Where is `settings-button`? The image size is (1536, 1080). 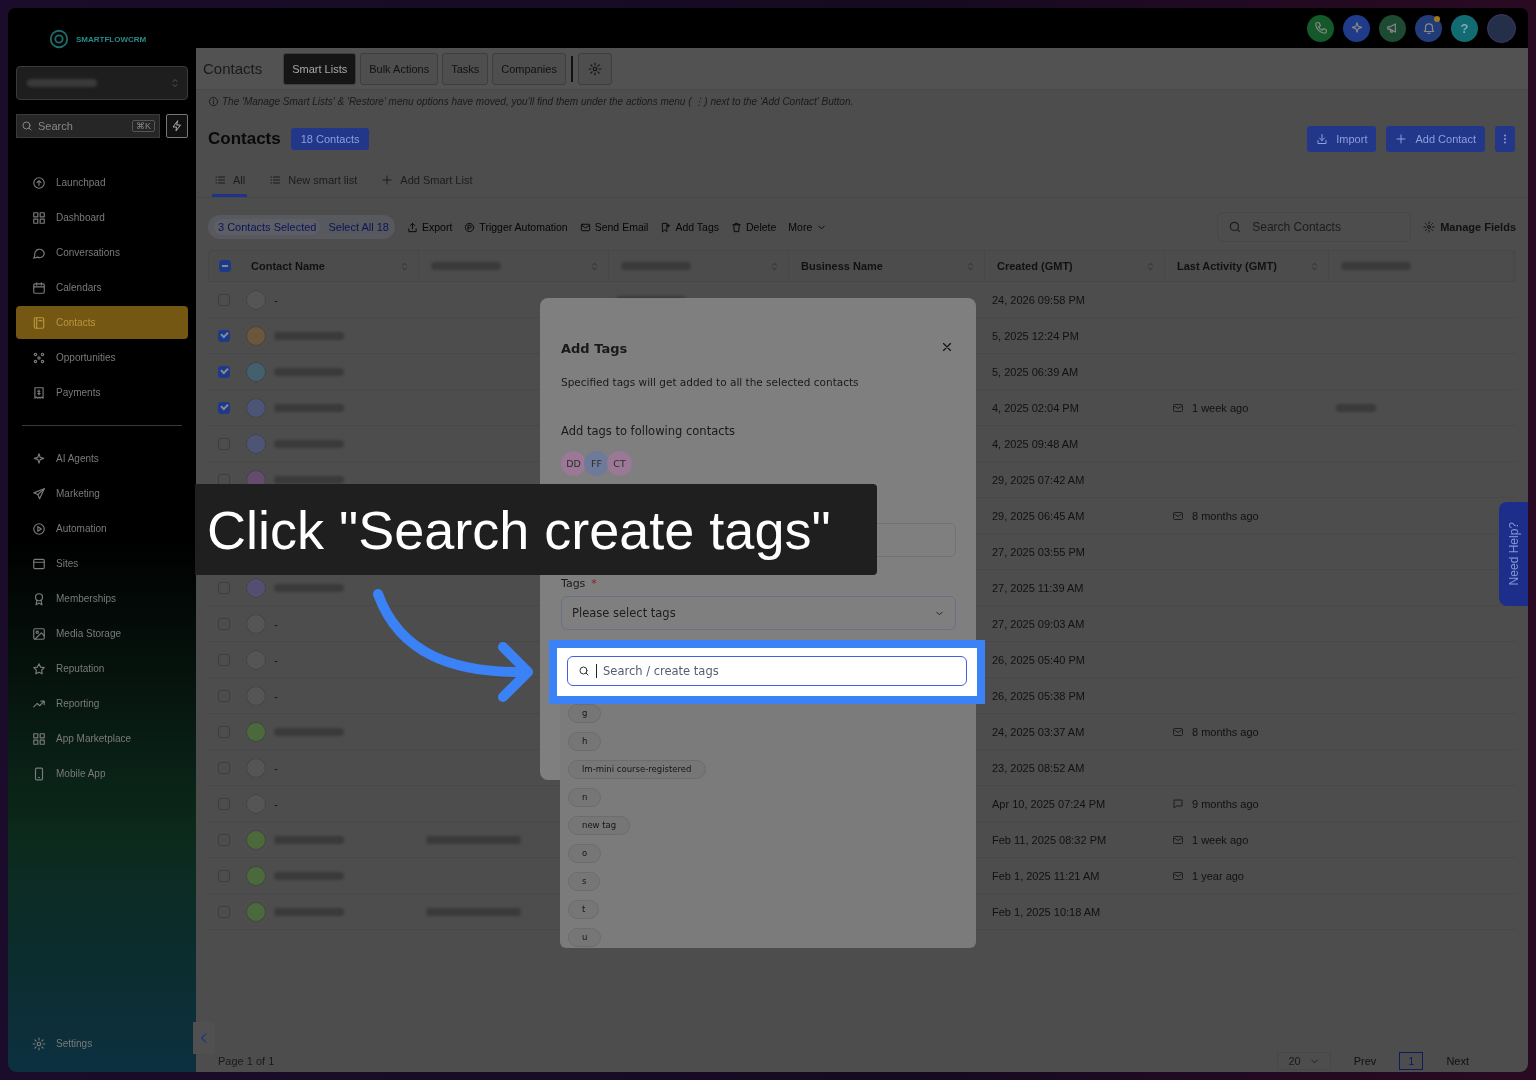 settings-button is located at coordinates (594, 68).